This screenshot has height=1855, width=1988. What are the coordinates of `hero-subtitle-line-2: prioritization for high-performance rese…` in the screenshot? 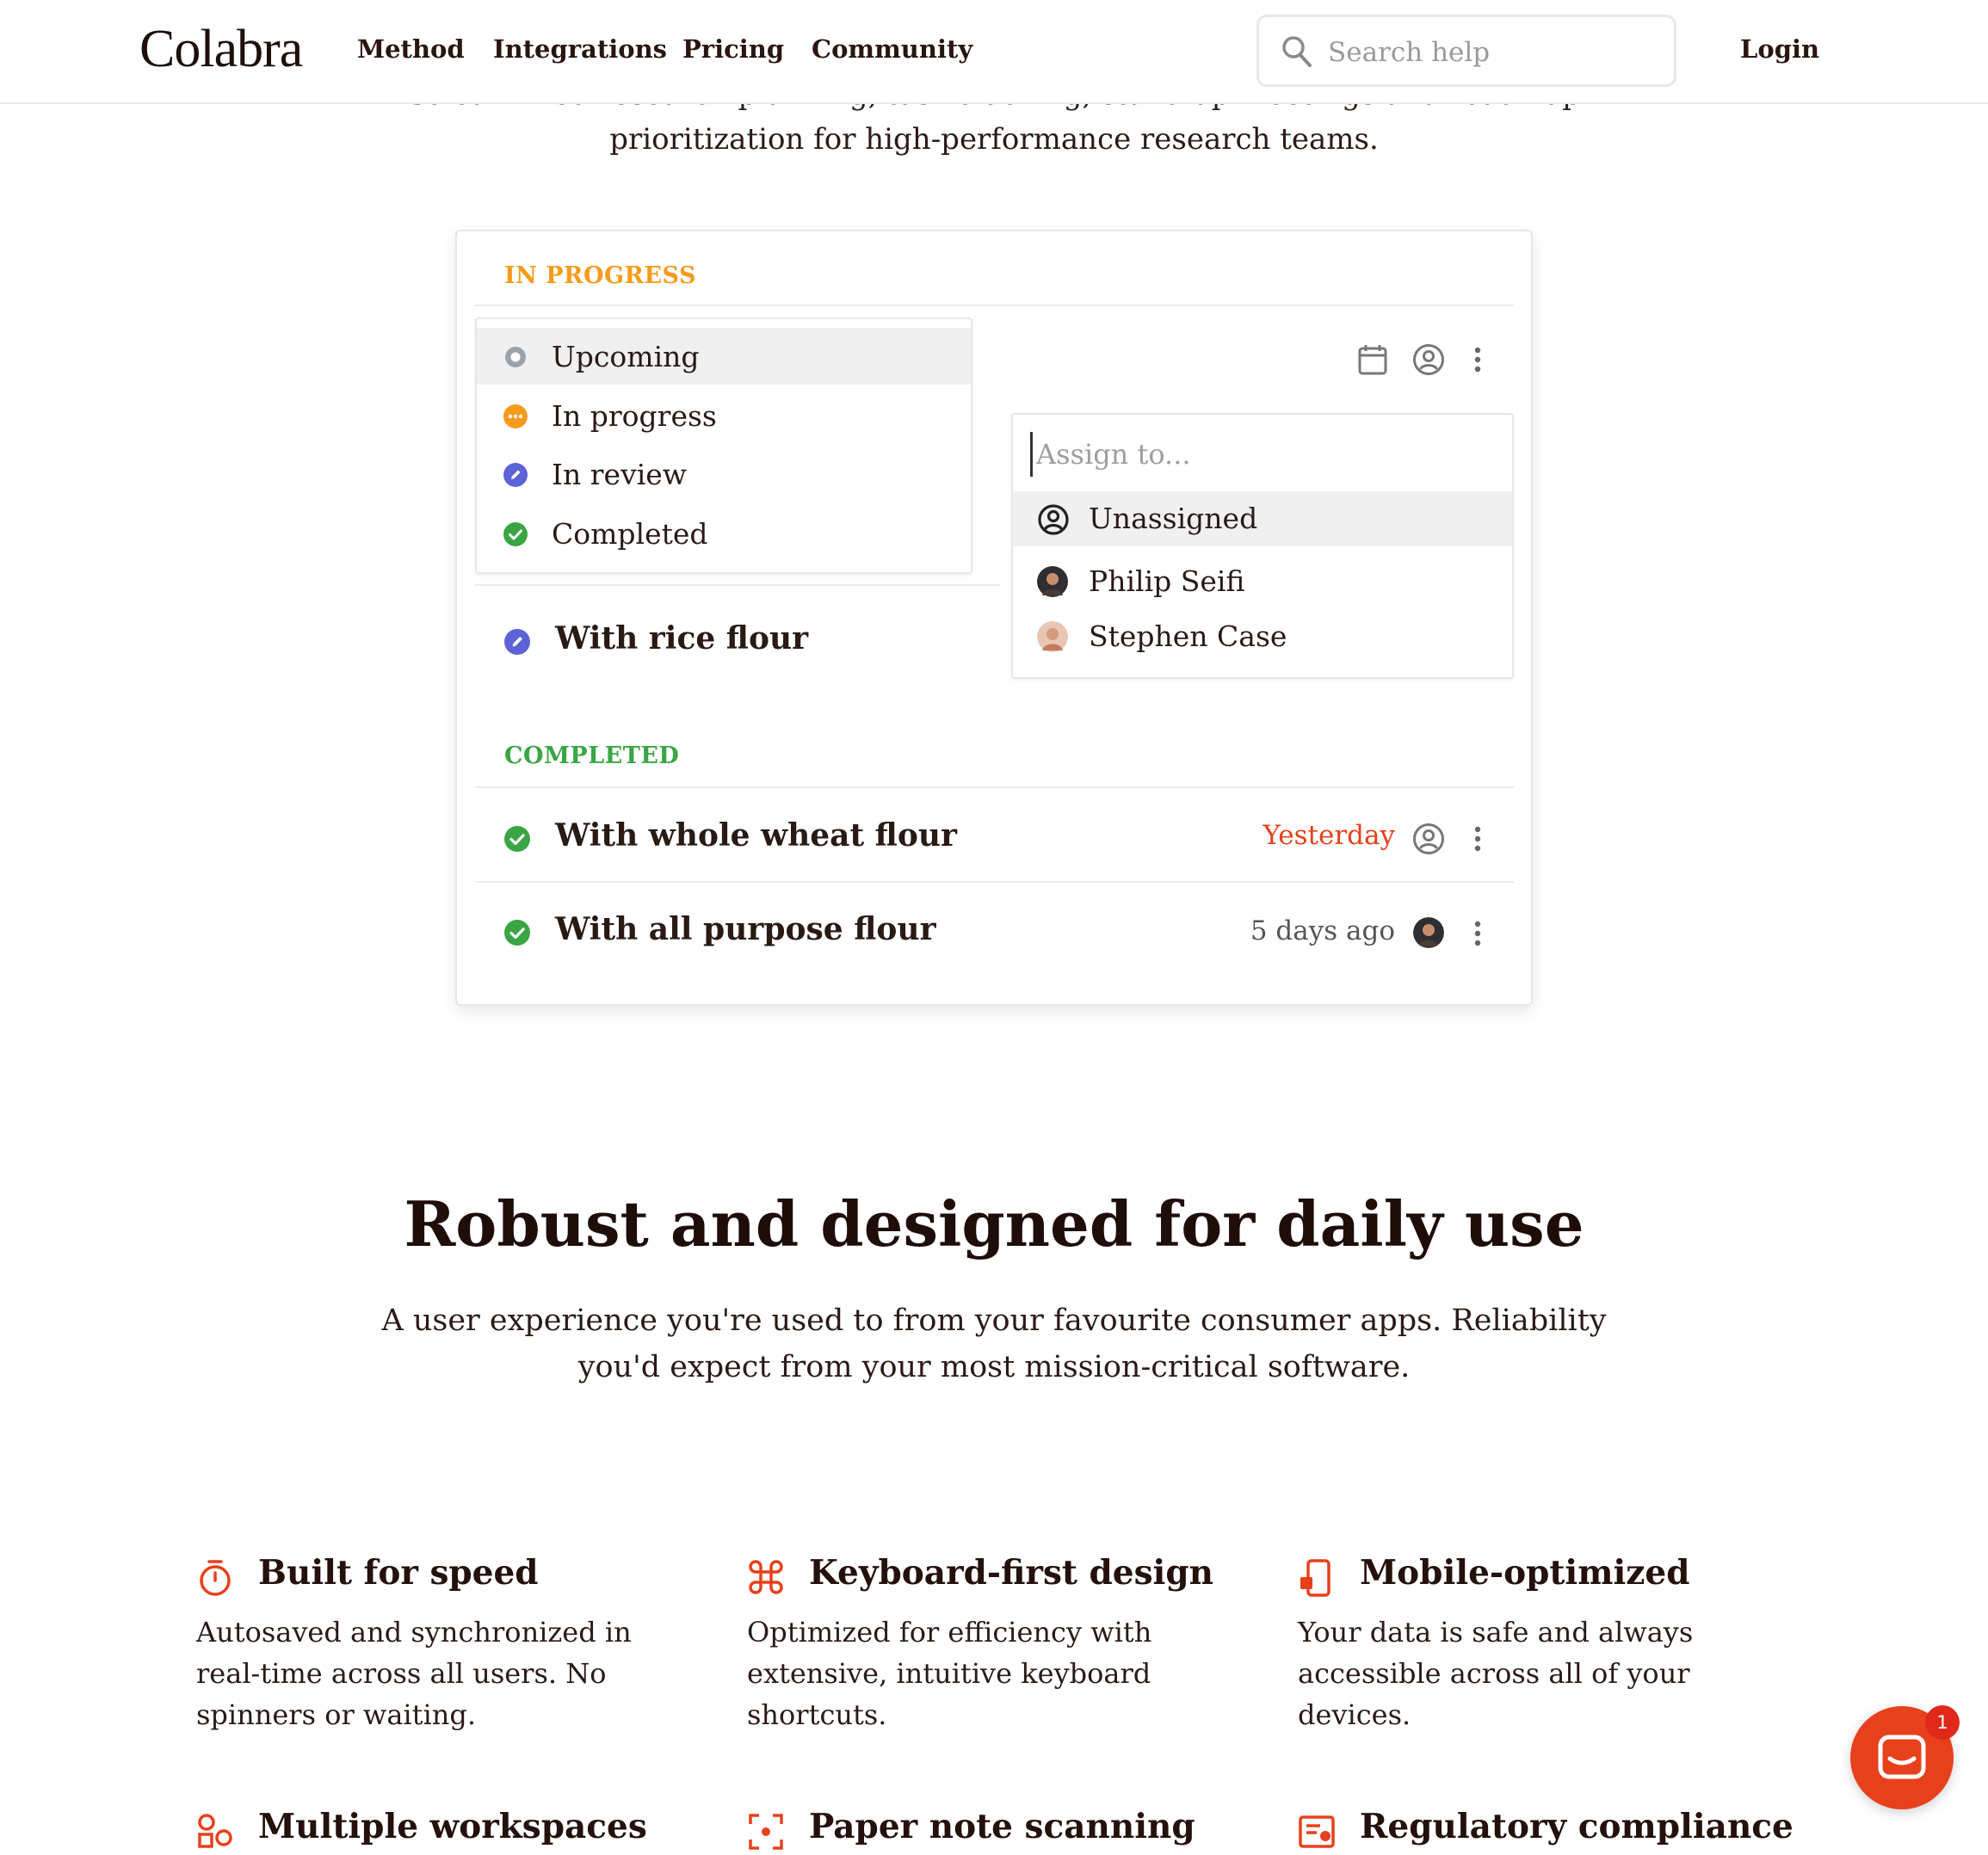 It's located at (994, 139).